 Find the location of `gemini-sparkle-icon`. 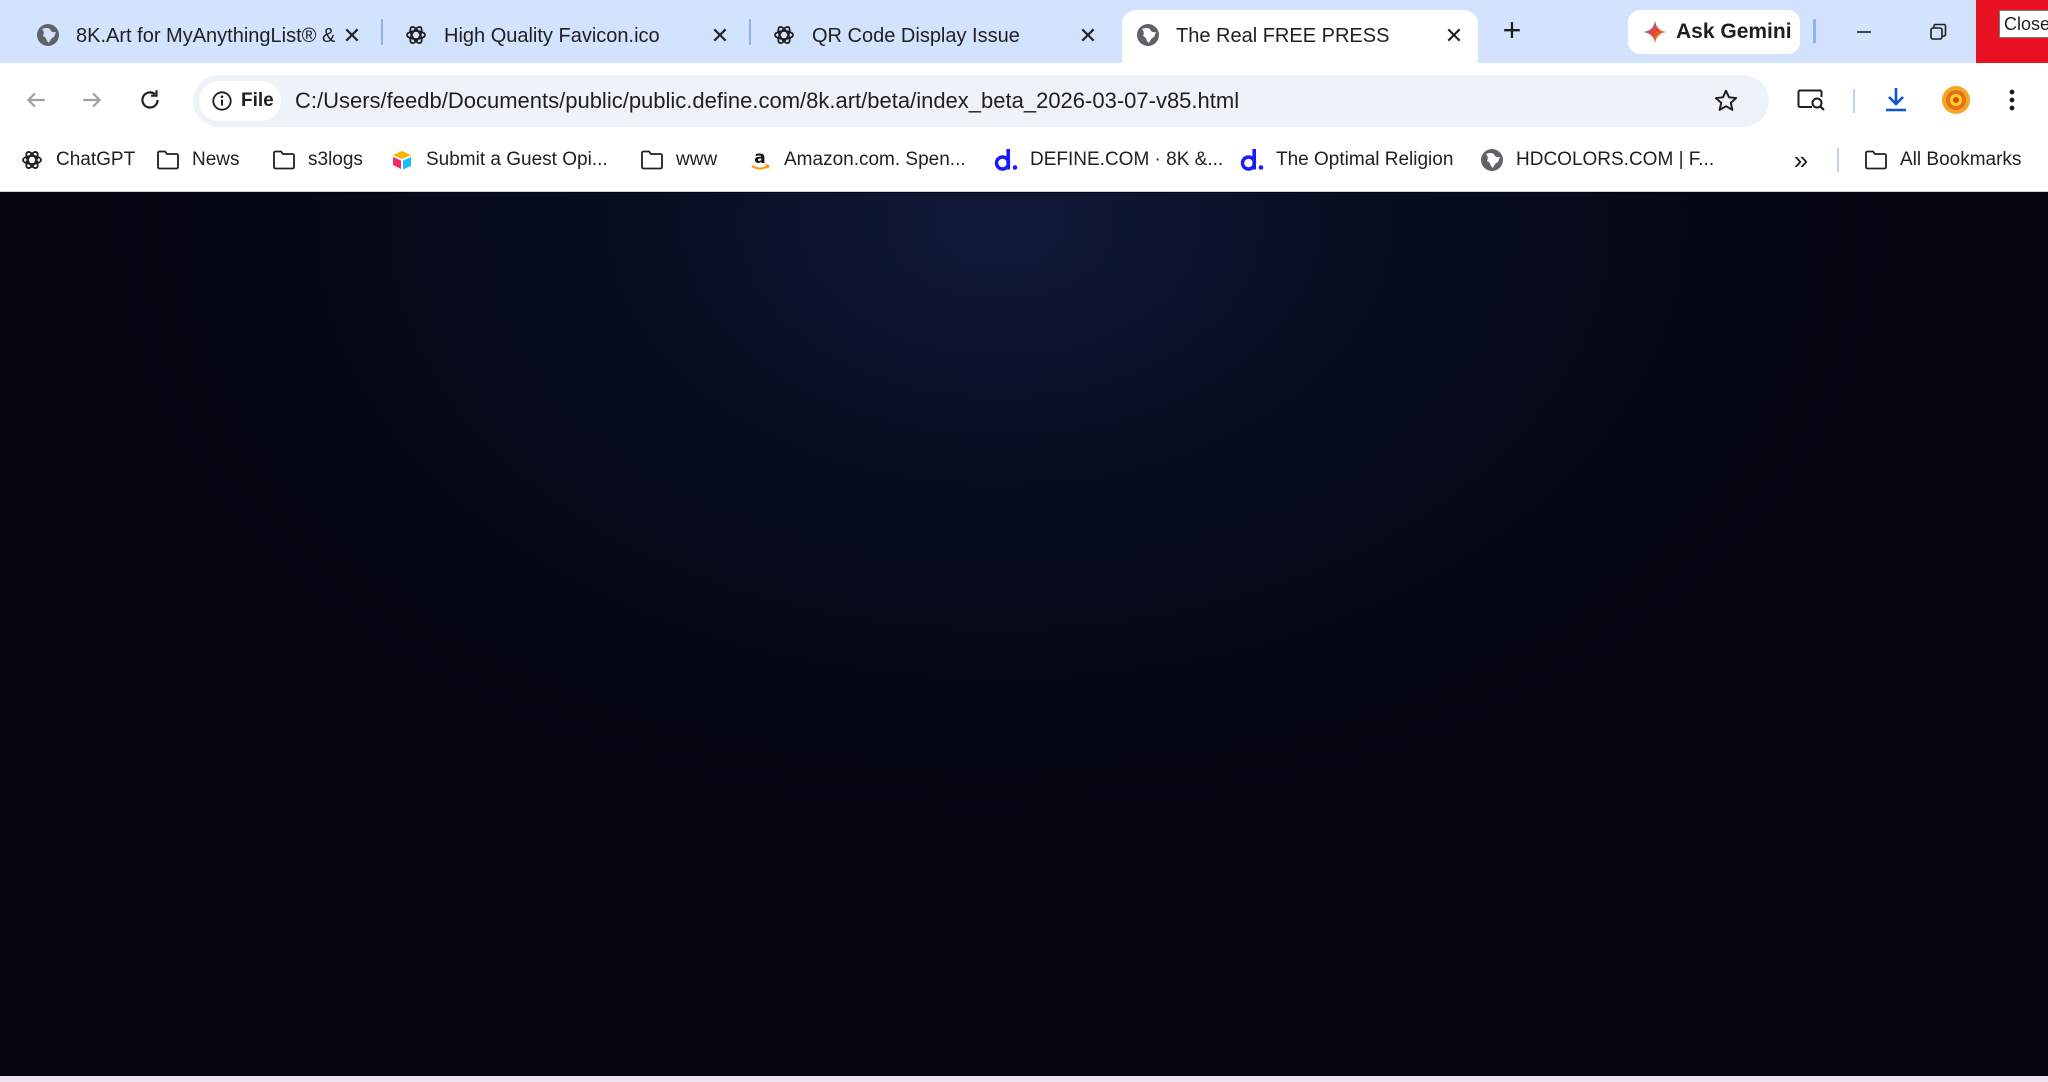

gemini-sparkle-icon is located at coordinates (1655, 32).